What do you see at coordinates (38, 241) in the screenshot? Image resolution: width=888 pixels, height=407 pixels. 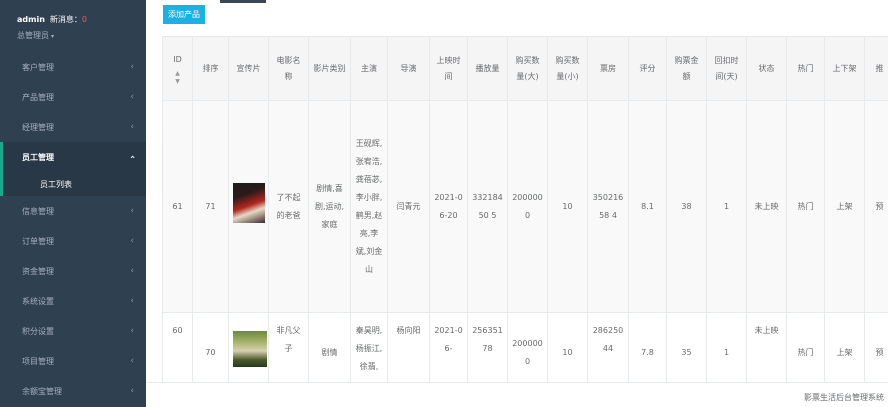 I see `sidebar-item-label: 订单管理` at bounding box center [38, 241].